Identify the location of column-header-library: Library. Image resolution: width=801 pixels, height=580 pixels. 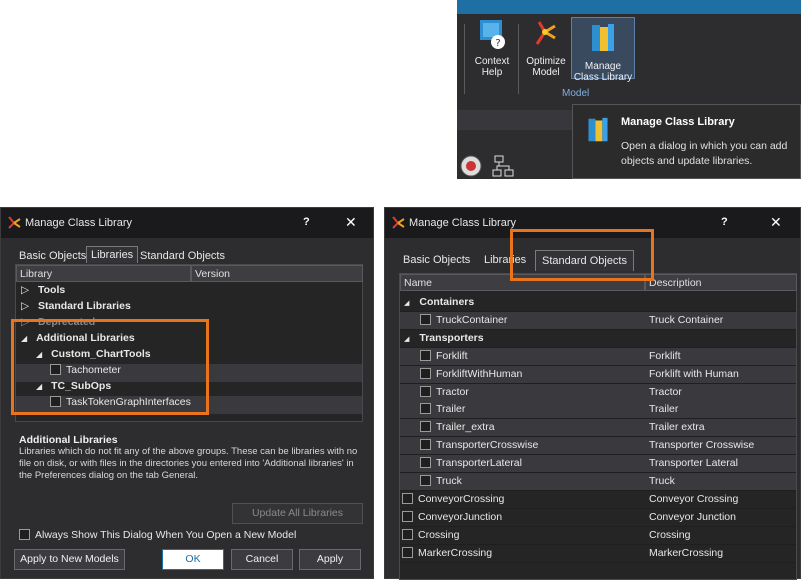
(103, 273).